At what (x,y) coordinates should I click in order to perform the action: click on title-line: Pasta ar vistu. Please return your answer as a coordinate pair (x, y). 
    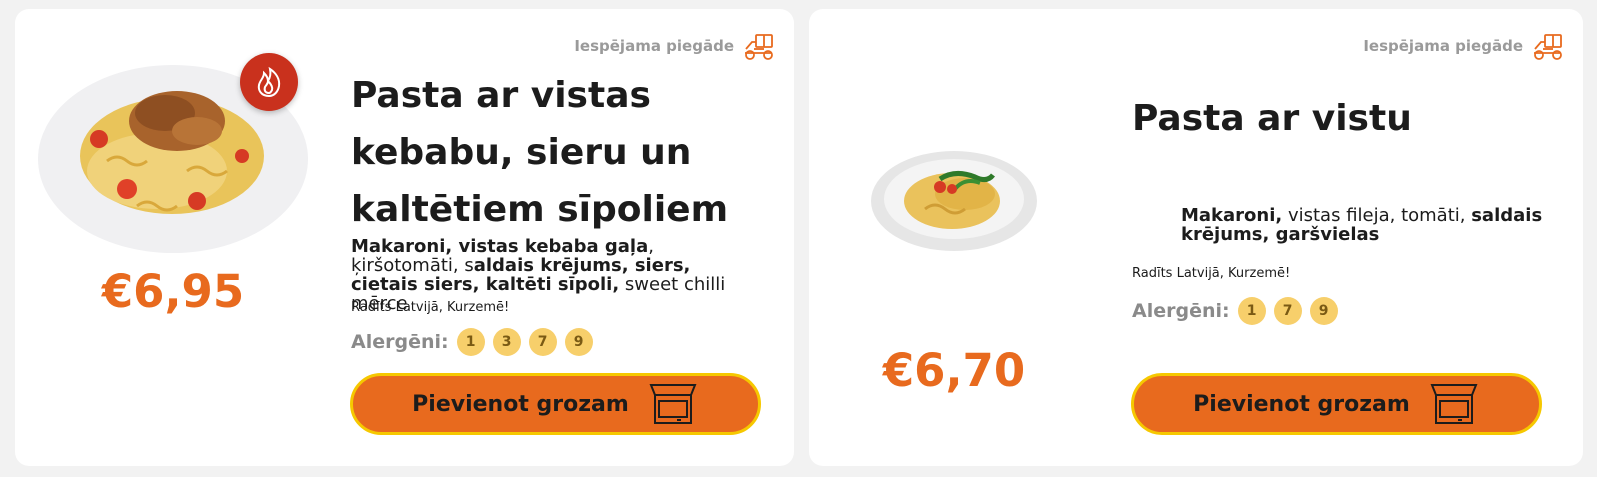
    Looking at the image, I should click on (1272, 118).